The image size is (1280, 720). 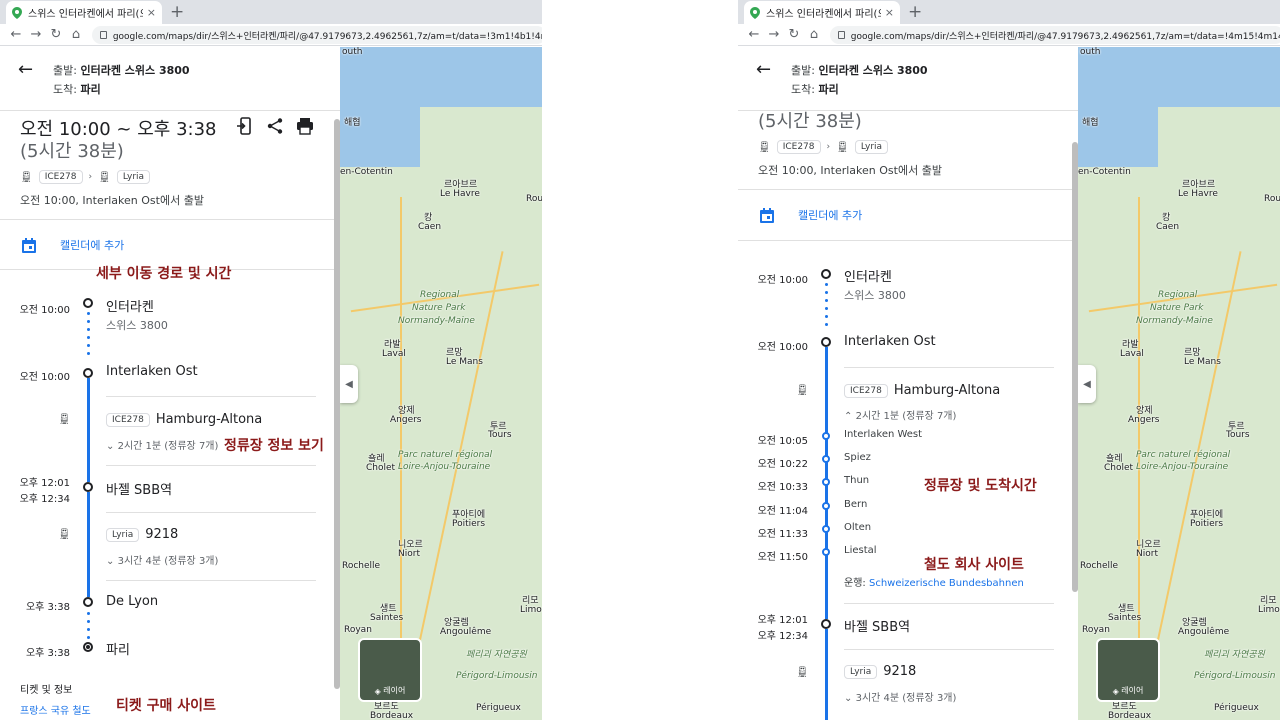 I want to click on map-label: Rou, so click(x=1272, y=199).